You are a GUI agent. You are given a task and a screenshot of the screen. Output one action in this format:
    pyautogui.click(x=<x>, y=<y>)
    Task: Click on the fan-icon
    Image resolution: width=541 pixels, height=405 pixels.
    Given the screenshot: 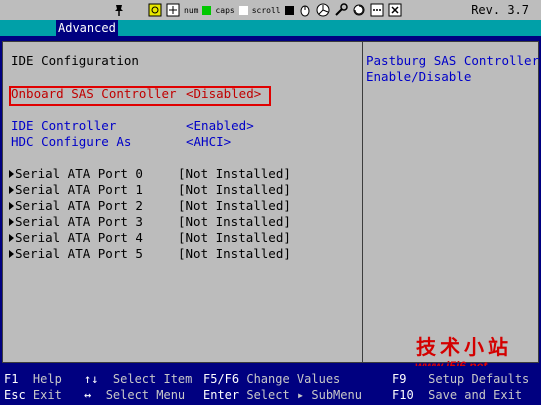 What is the action you would take?
    pyautogui.click(x=323, y=10)
    